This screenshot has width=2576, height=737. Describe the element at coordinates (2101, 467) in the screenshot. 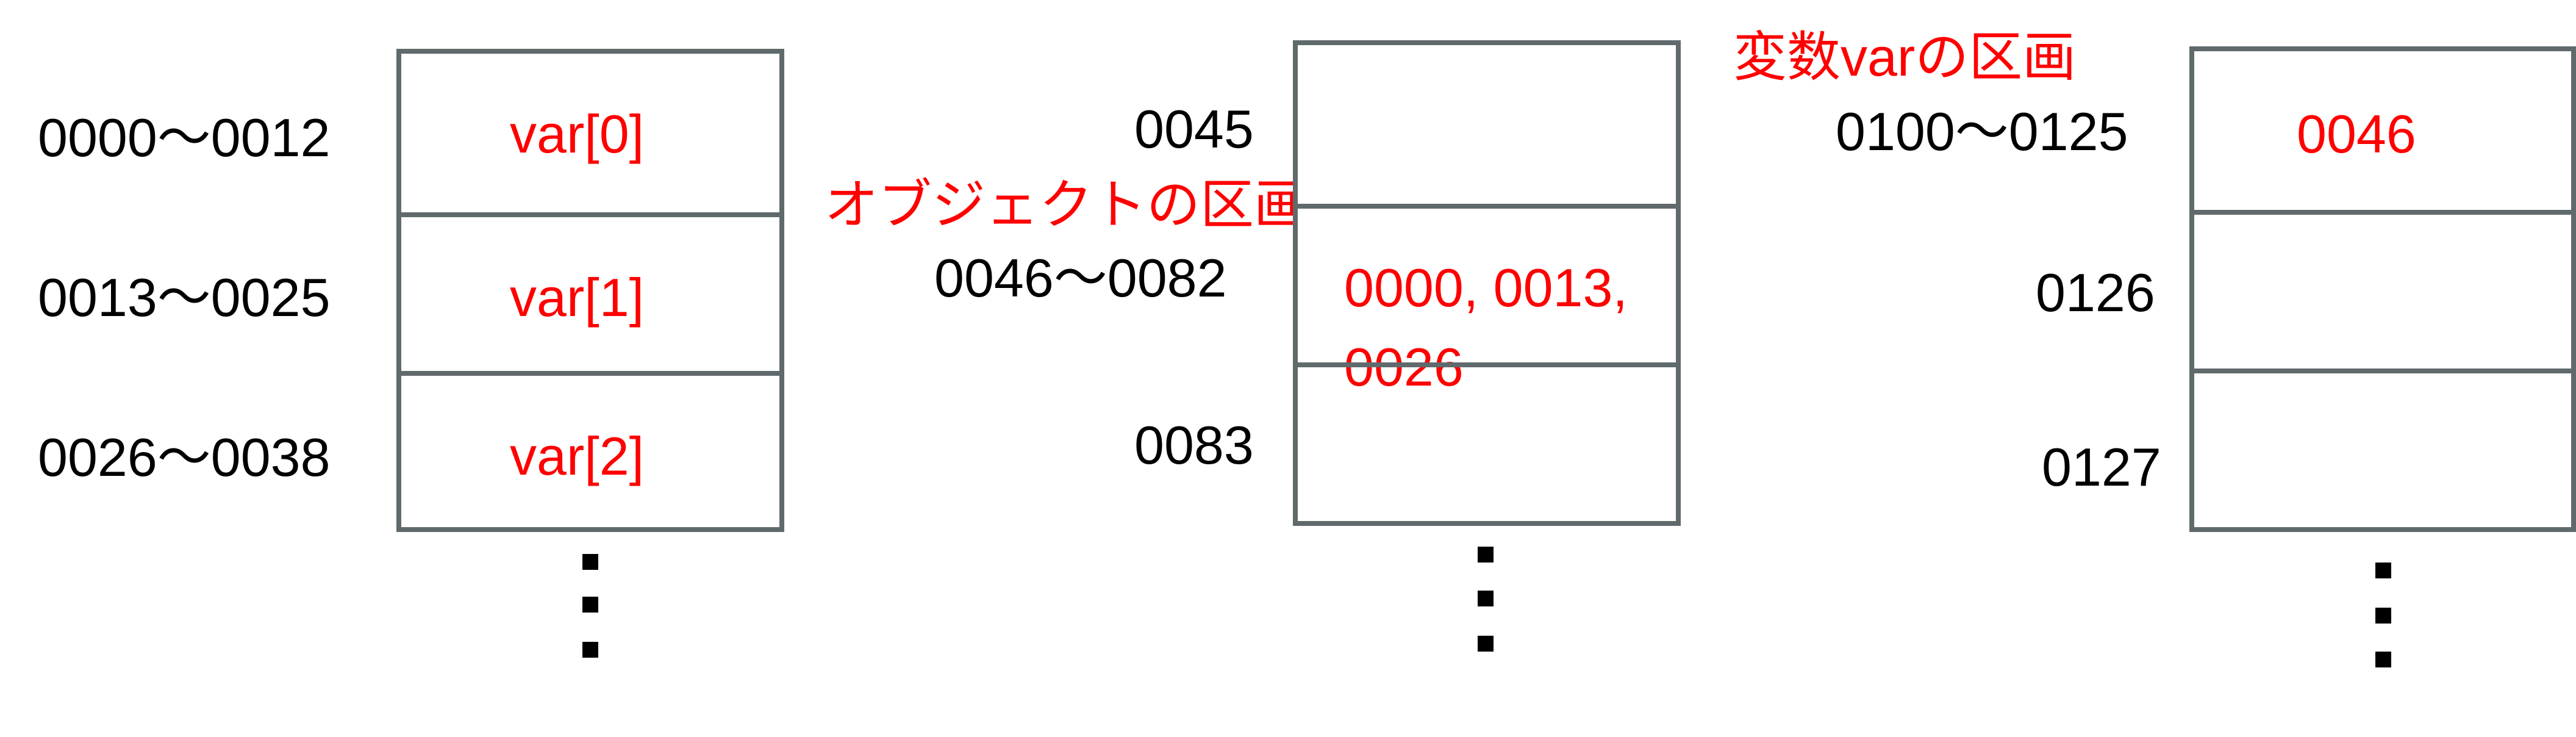

I see `right-address-2: 0127` at that location.